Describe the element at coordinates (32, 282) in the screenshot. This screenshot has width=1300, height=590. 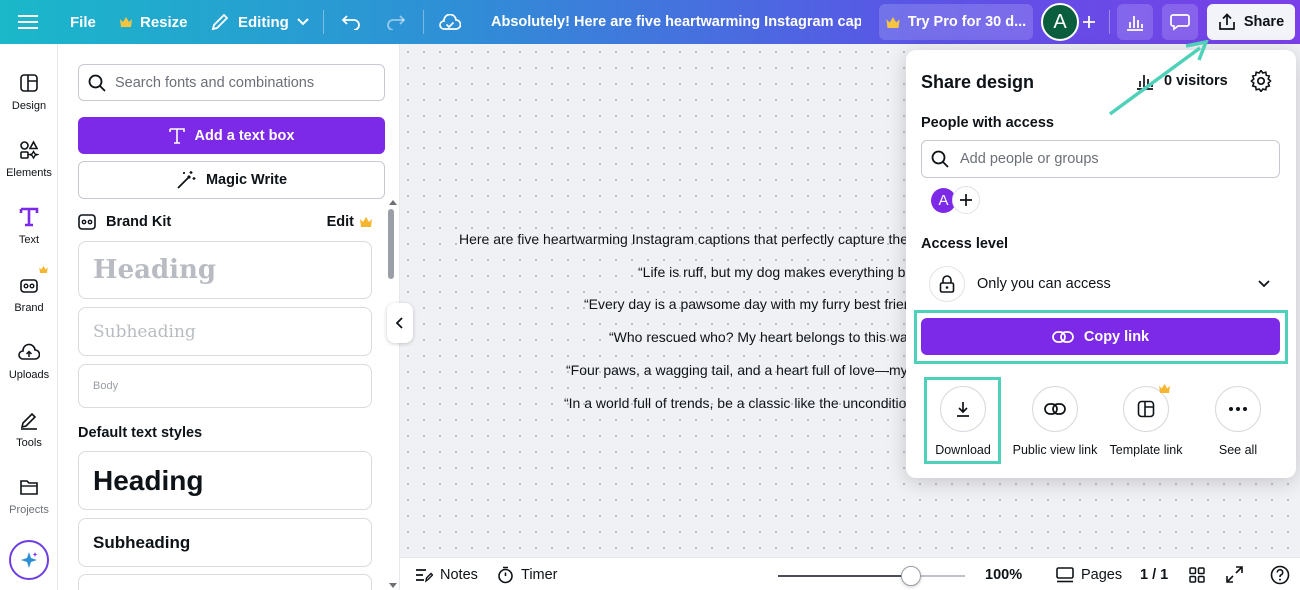
I see `brand-icon` at that location.